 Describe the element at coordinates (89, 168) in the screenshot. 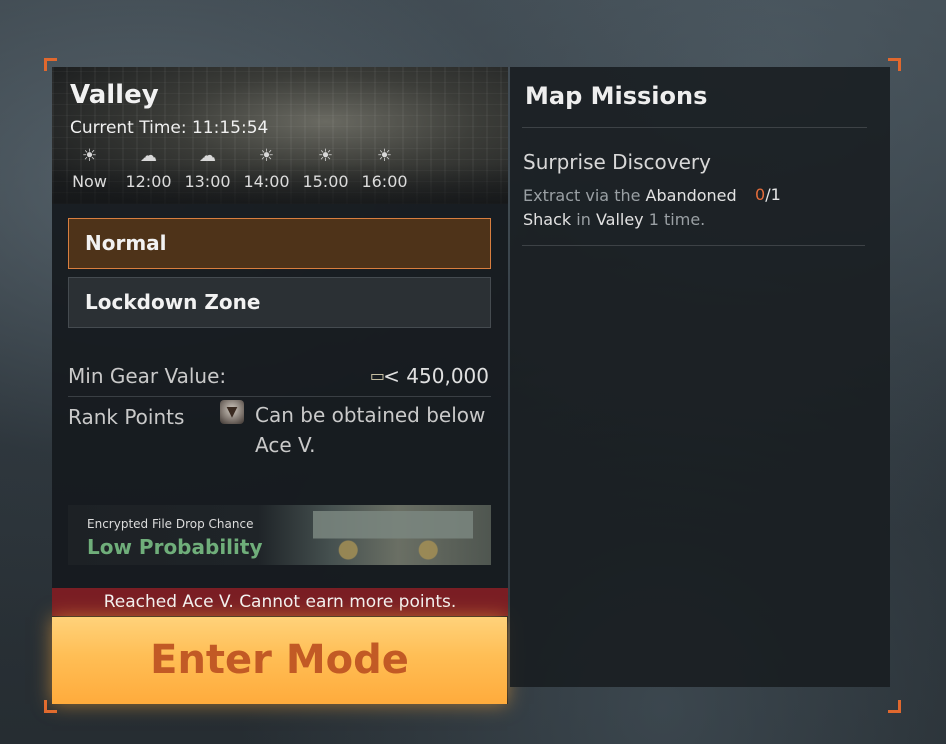

I see `weather-slot: ☀ Now` at that location.